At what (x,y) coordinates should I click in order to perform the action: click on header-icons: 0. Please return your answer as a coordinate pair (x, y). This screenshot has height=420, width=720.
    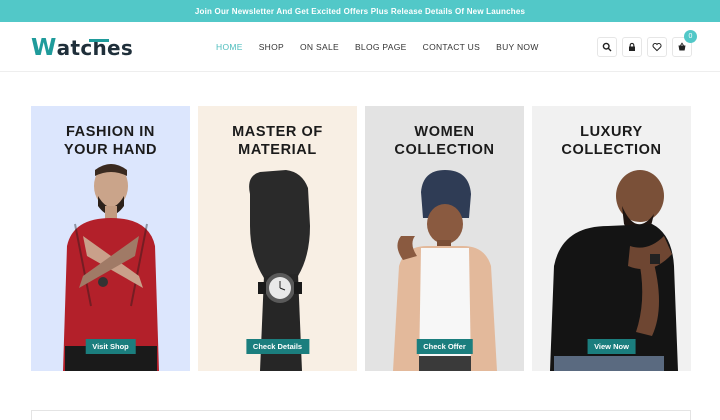
    Looking at the image, I should click on (647, 43).